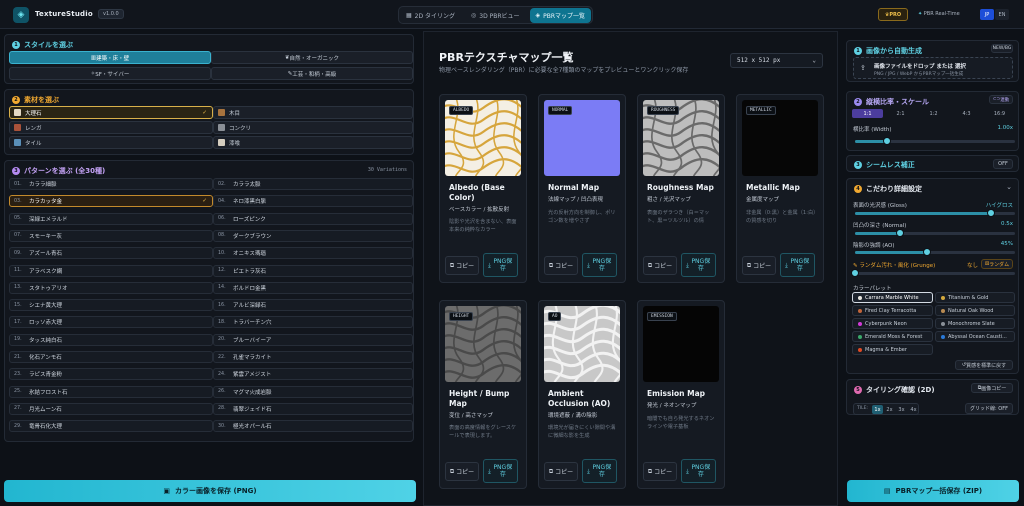 The width and height of the screenshot is (1024, 506). What do you see at coordinates (989, 408) in the screenshot?
I see `grid-toggle: グリッド線: OFF` at bounding box center [989, 408].